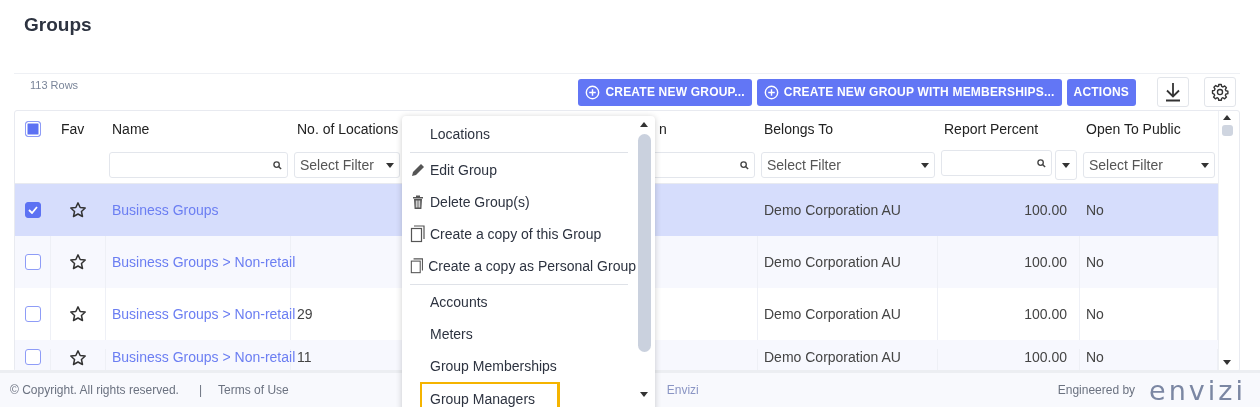 The height and width of the screenshot is (407, 1260). I want to click on settings-button, so click(1220, 92).